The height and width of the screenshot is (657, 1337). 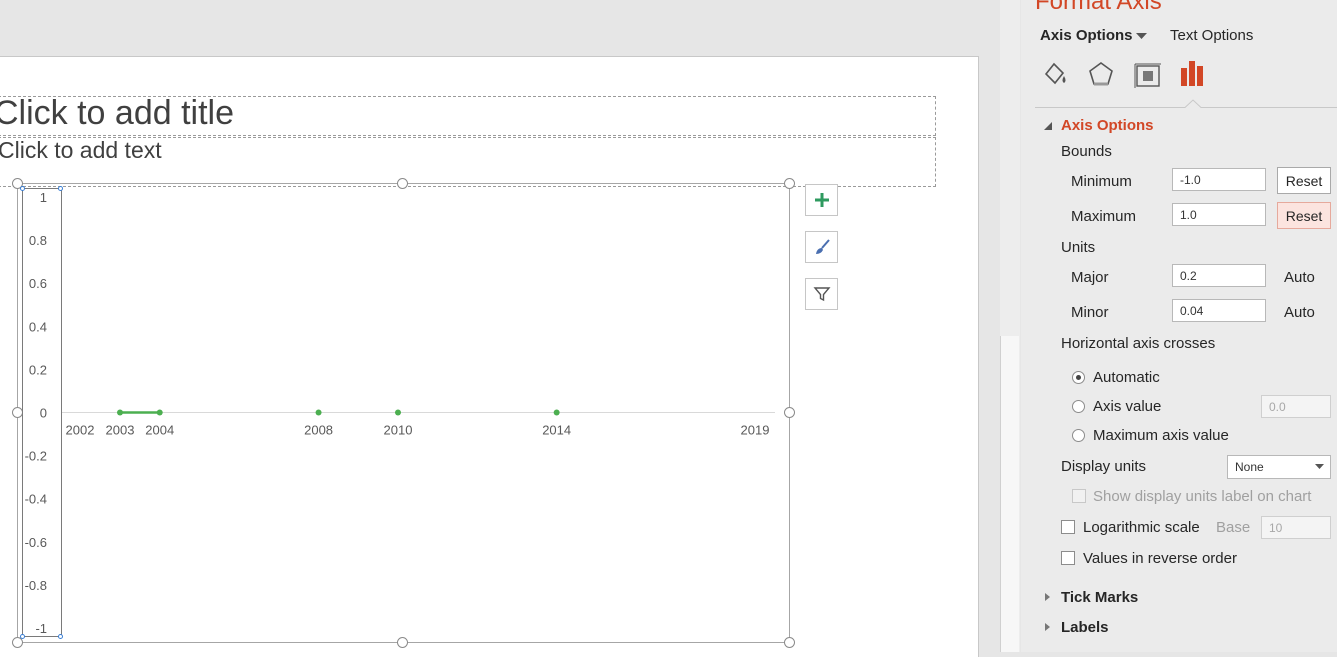 What do you see at coordinates (1086, 151) in the screenshot?
I see `bounds-label: Bounds` at bounding box center [1086, 151].